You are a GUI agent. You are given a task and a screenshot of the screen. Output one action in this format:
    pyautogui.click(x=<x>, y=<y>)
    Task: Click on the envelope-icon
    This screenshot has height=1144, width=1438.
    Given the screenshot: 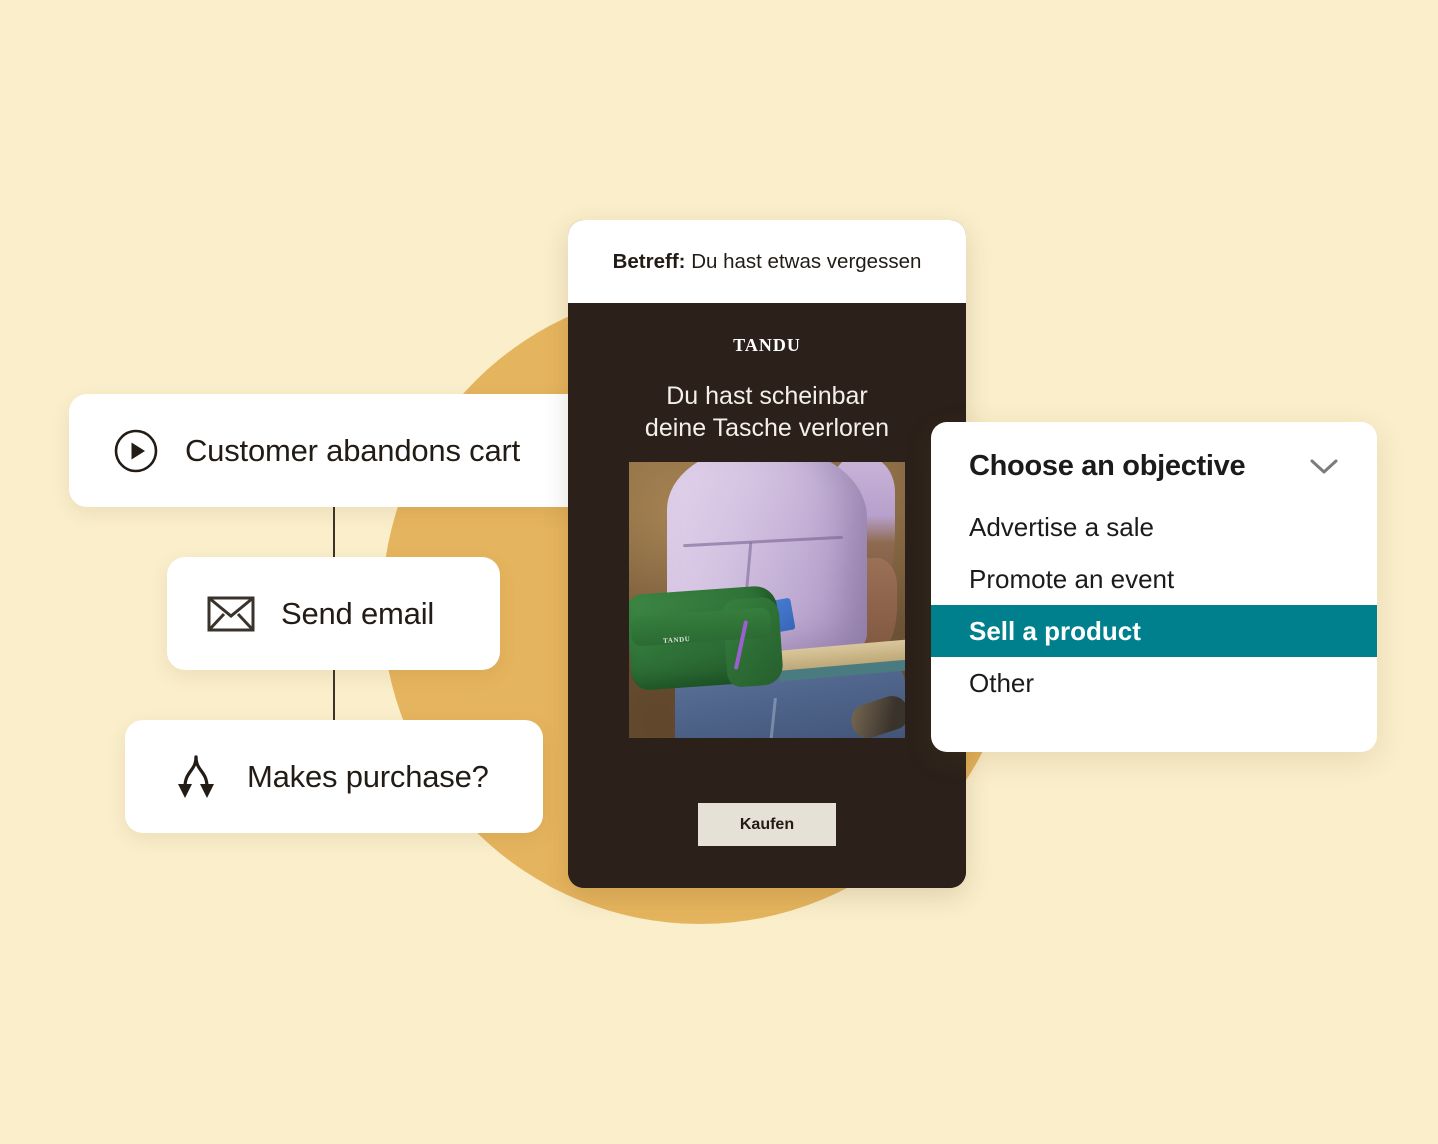 What is the action you would take?
    pyautogui.click(x=231, y=614)
    